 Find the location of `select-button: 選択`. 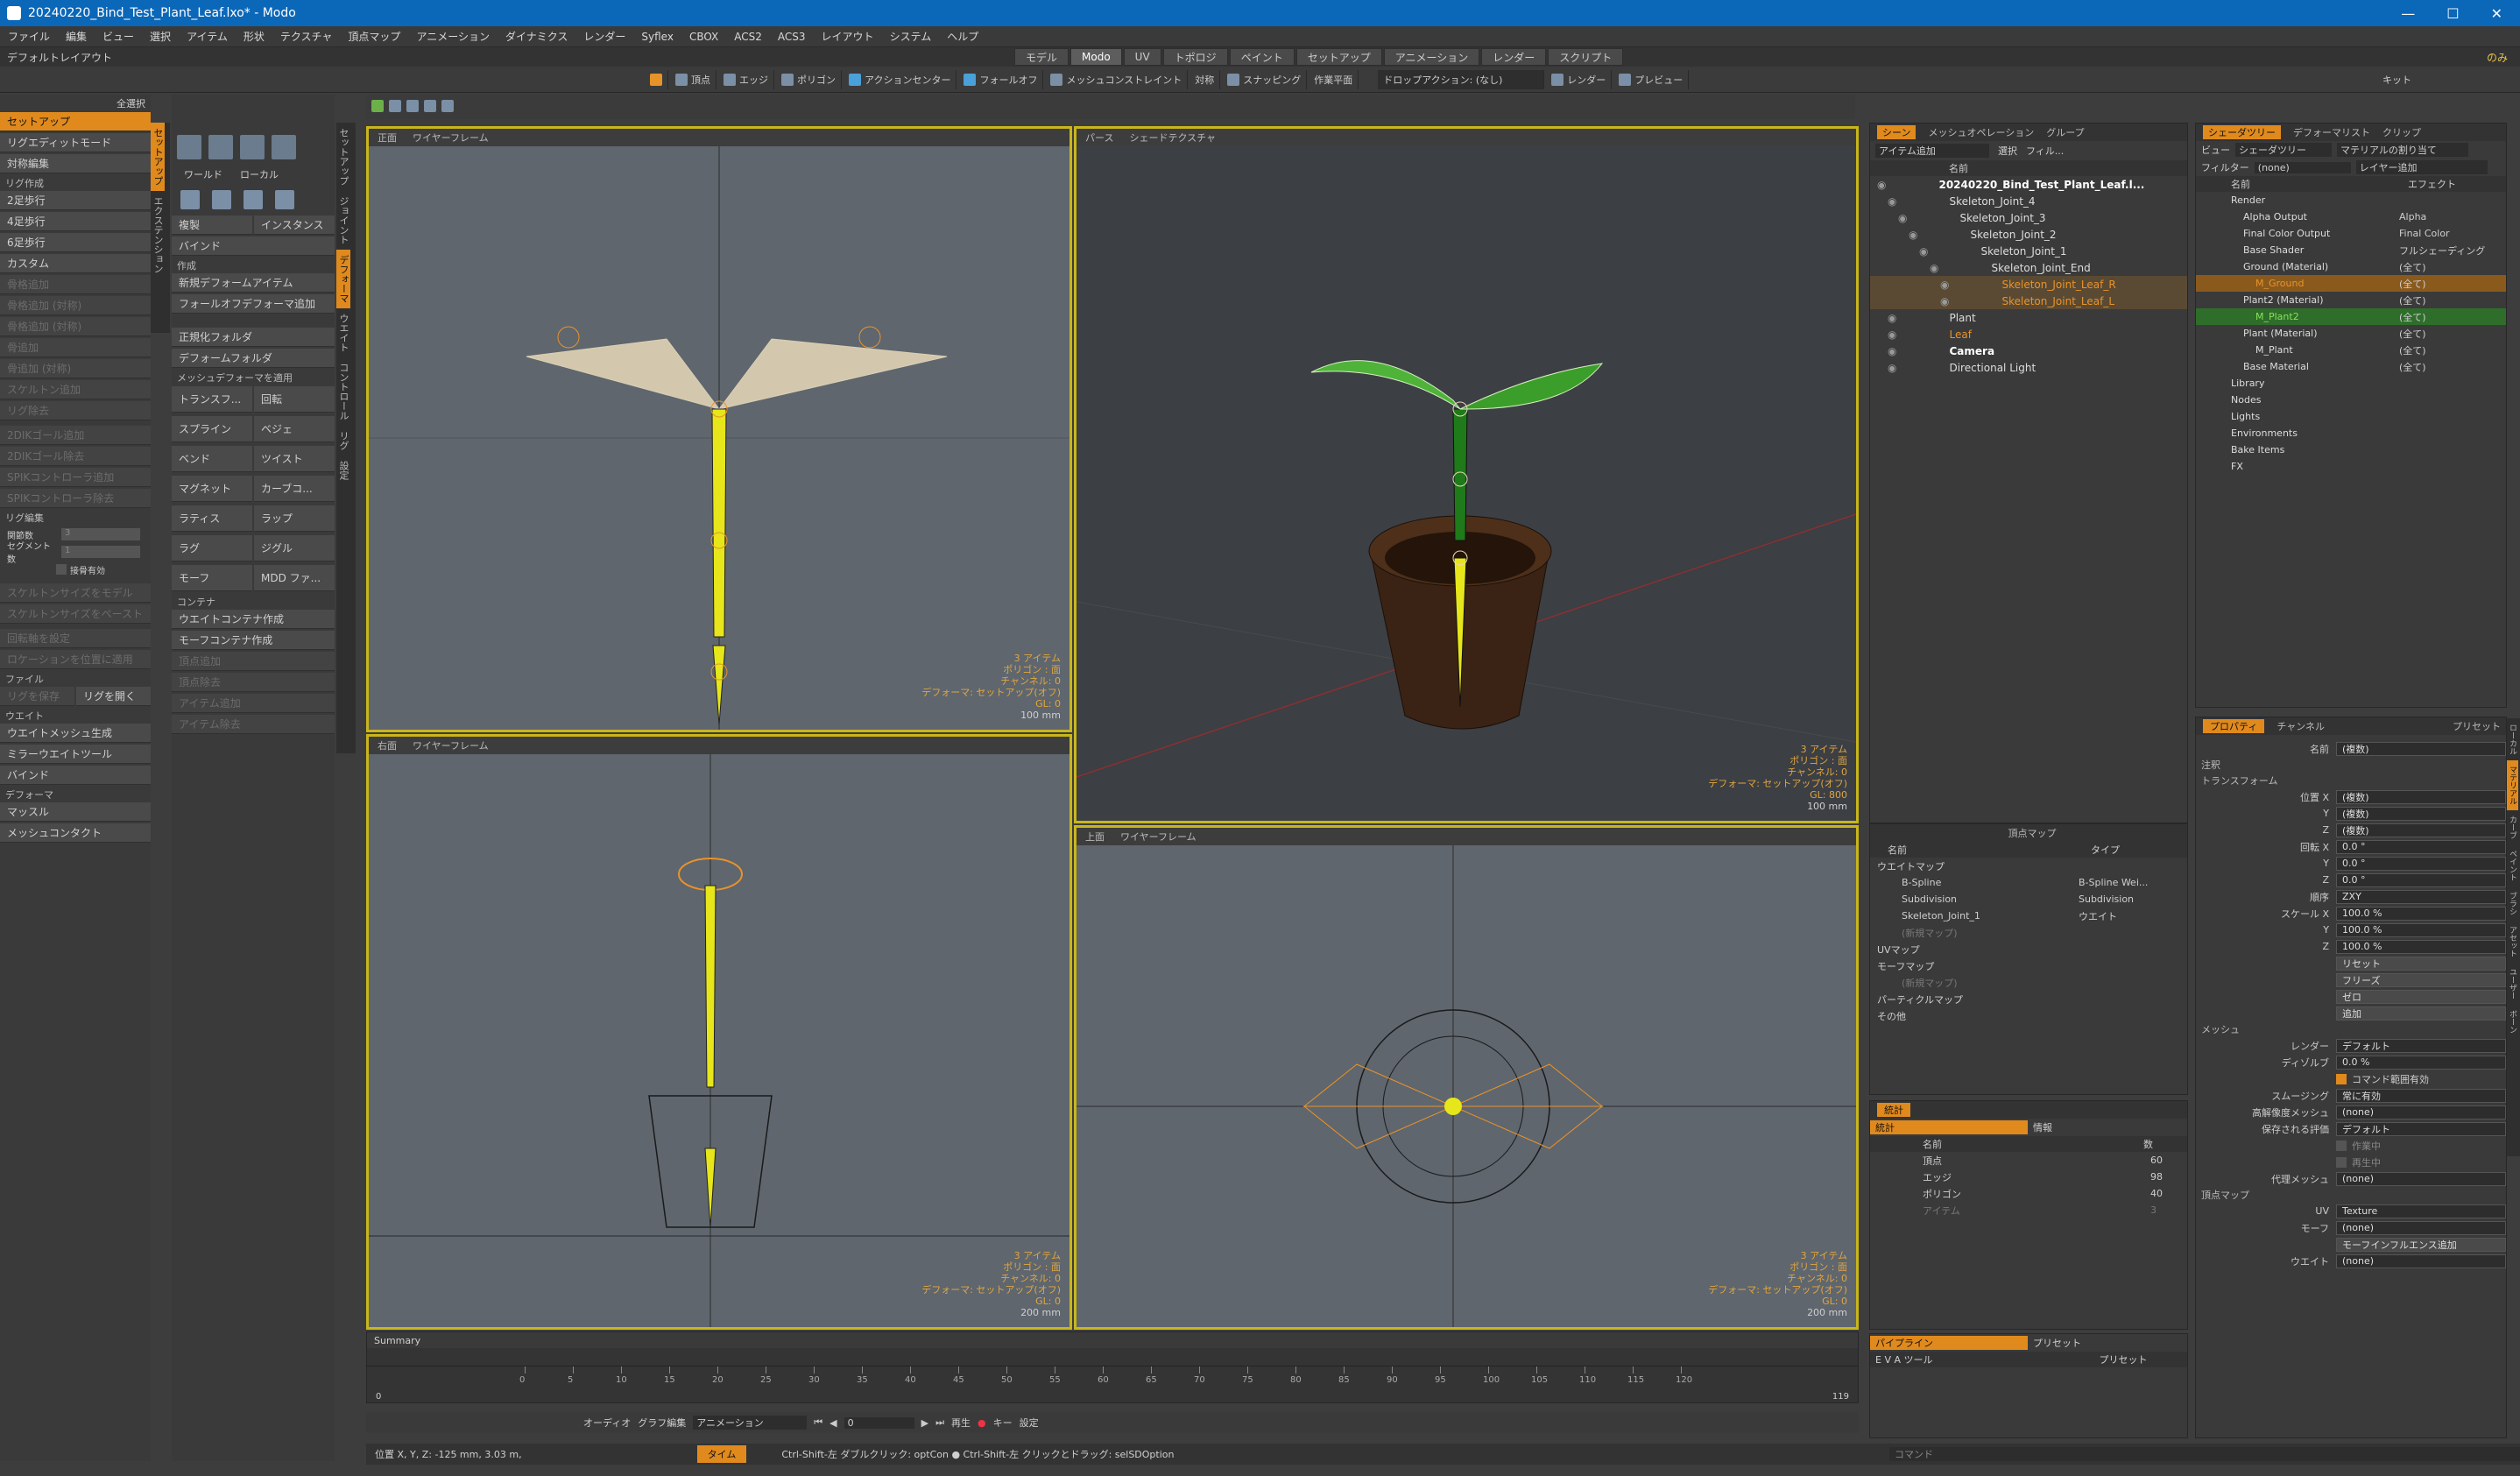

select-button: 選択 is located at coordinates (2007, 151).